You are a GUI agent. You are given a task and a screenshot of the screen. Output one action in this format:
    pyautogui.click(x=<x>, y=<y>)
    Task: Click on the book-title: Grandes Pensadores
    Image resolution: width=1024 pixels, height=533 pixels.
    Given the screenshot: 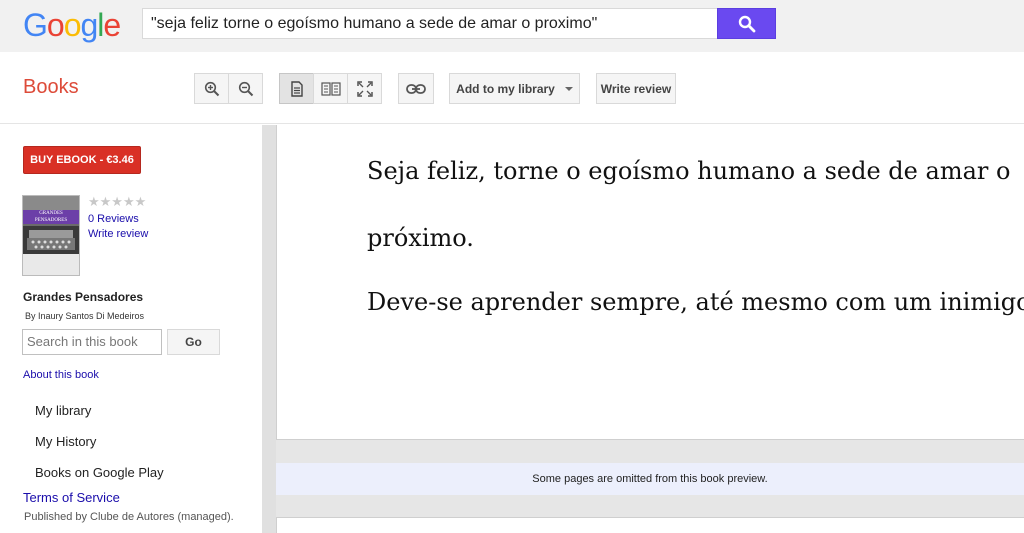 What is the action you would take?
    pyautogui.click(x=83, y=297)
    